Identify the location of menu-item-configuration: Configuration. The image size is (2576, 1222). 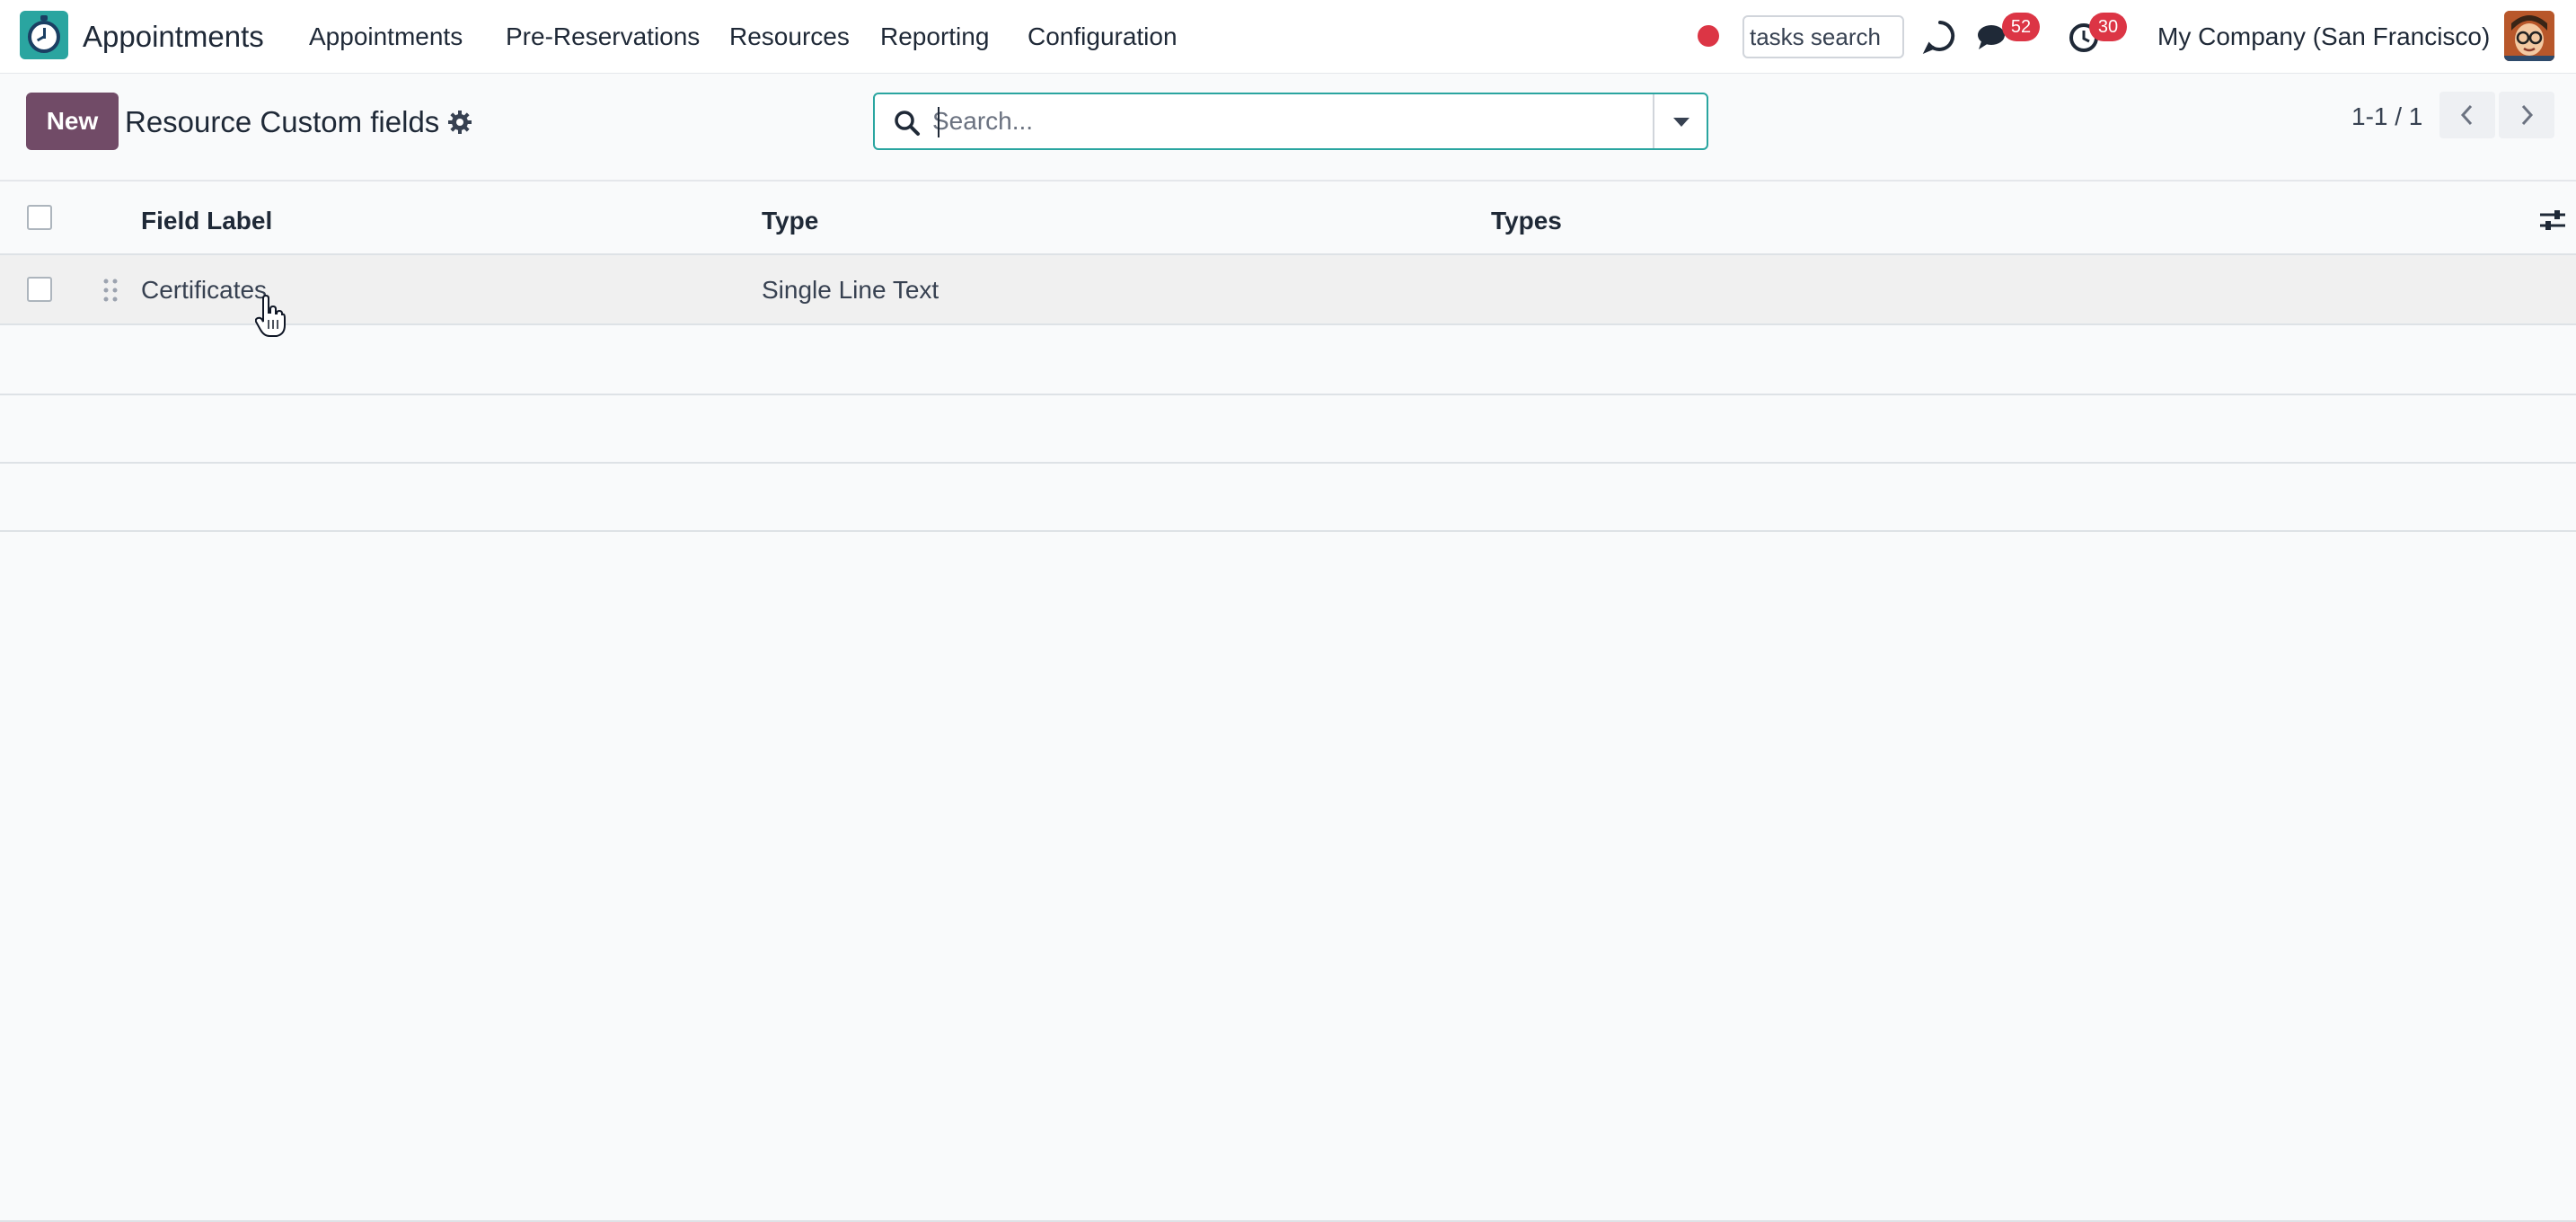
(1103, 36).